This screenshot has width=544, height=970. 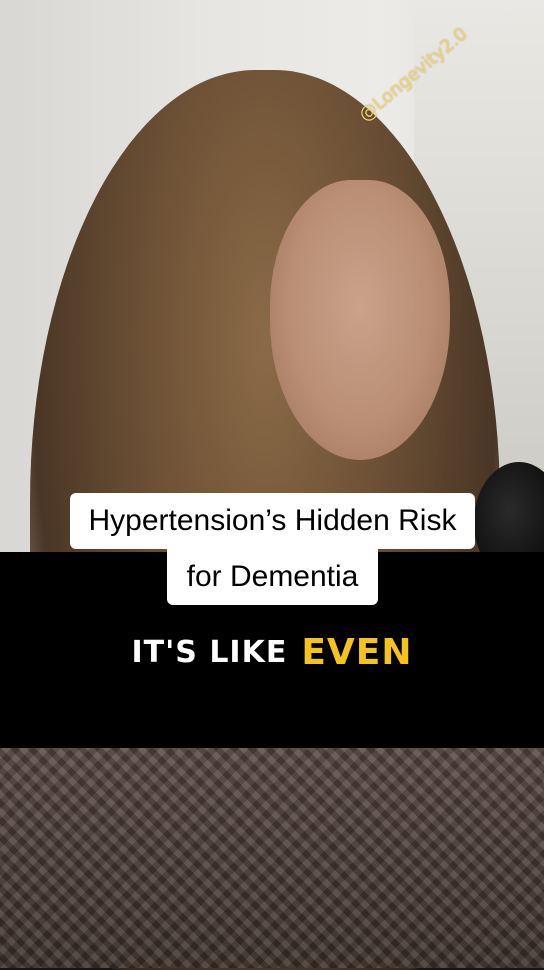 I want to click on subtitle-caption: IT'S LIKE EVEN, so click(x=272, y=652).